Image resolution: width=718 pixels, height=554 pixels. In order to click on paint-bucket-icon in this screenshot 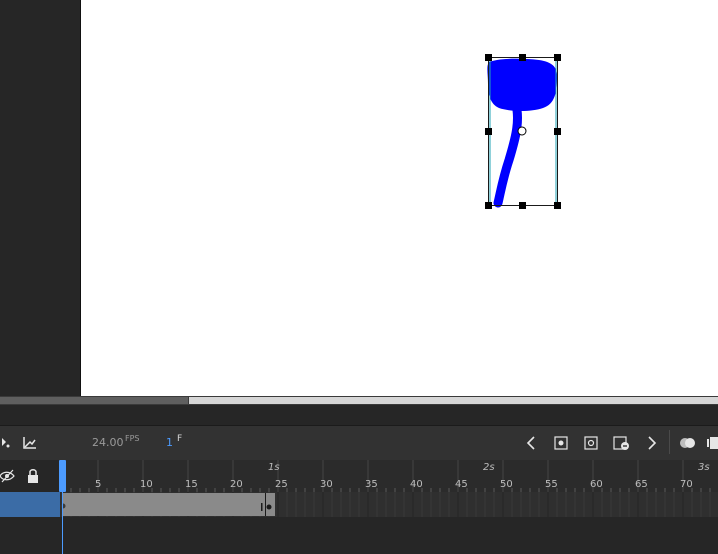, I will do `click(6, 443)`.